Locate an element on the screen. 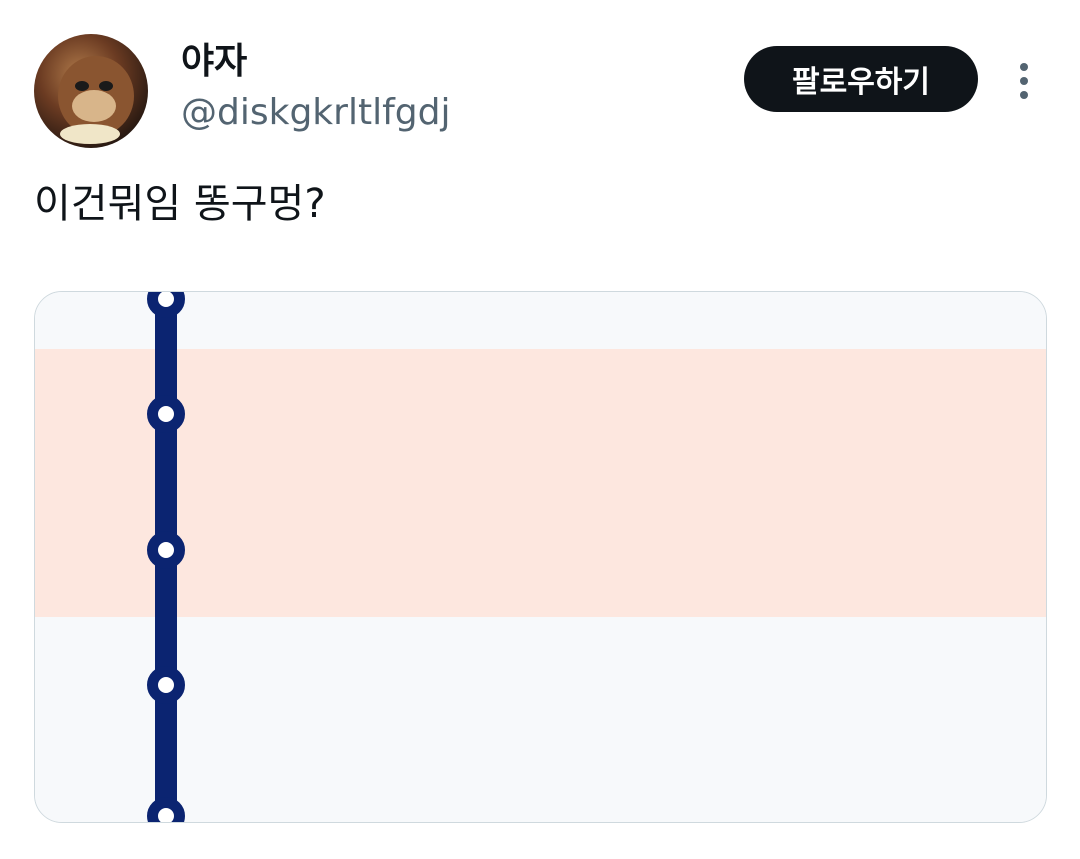  user-handle: @diskgkrltlfgdj is located at coordinates (315, 113).